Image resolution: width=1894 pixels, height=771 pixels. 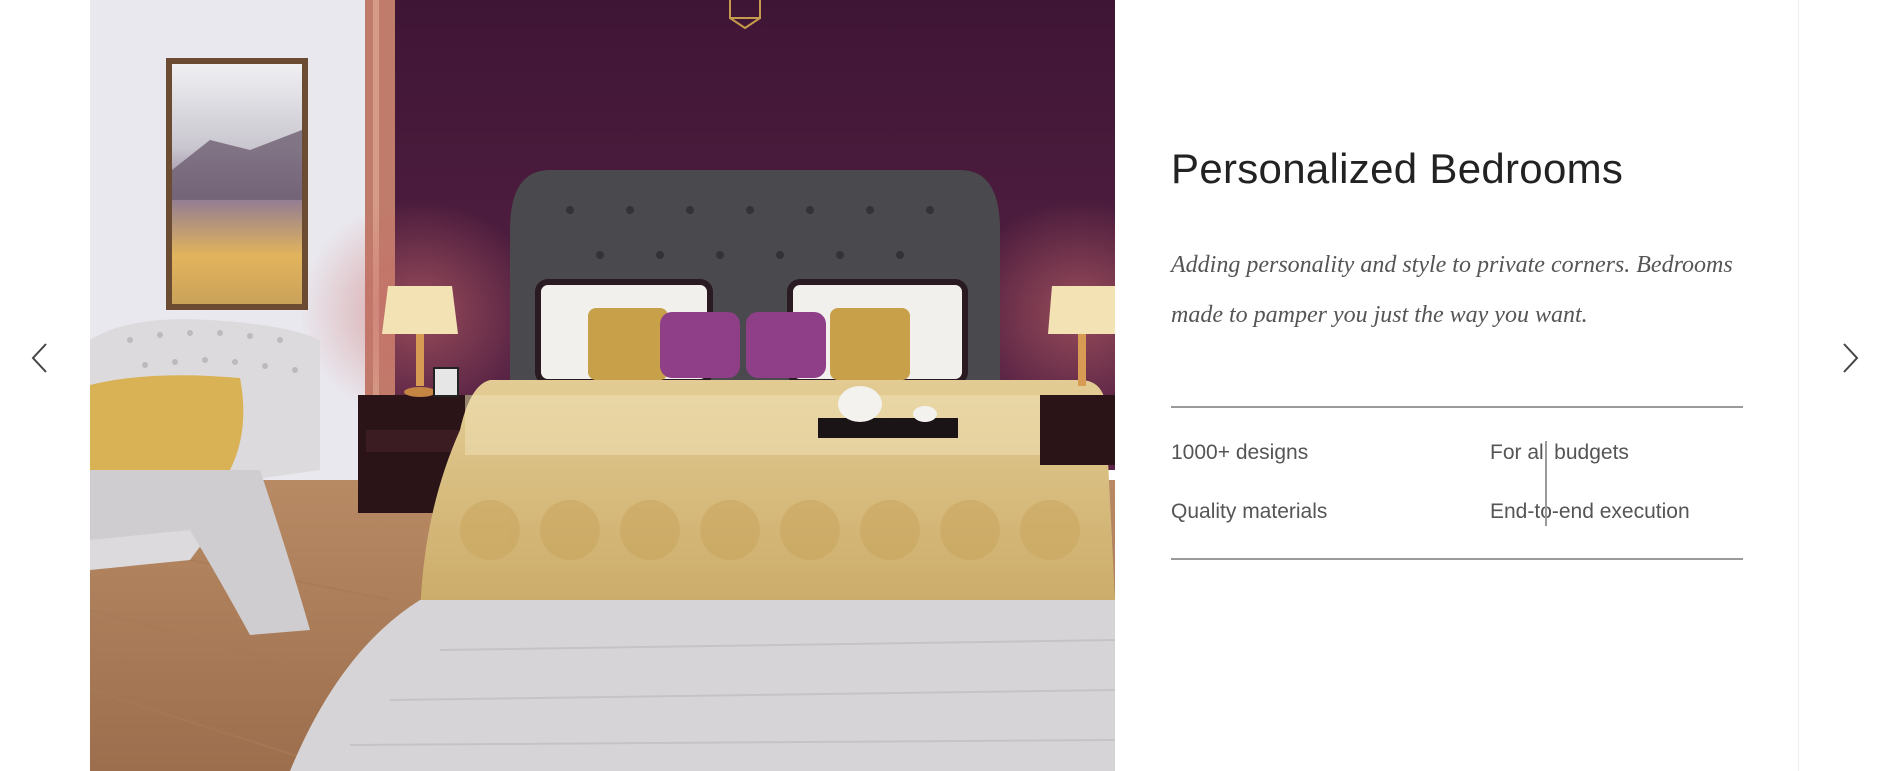 I want to click on slide-title: Personalized Bedrooms, so click(x=1397, y=168).